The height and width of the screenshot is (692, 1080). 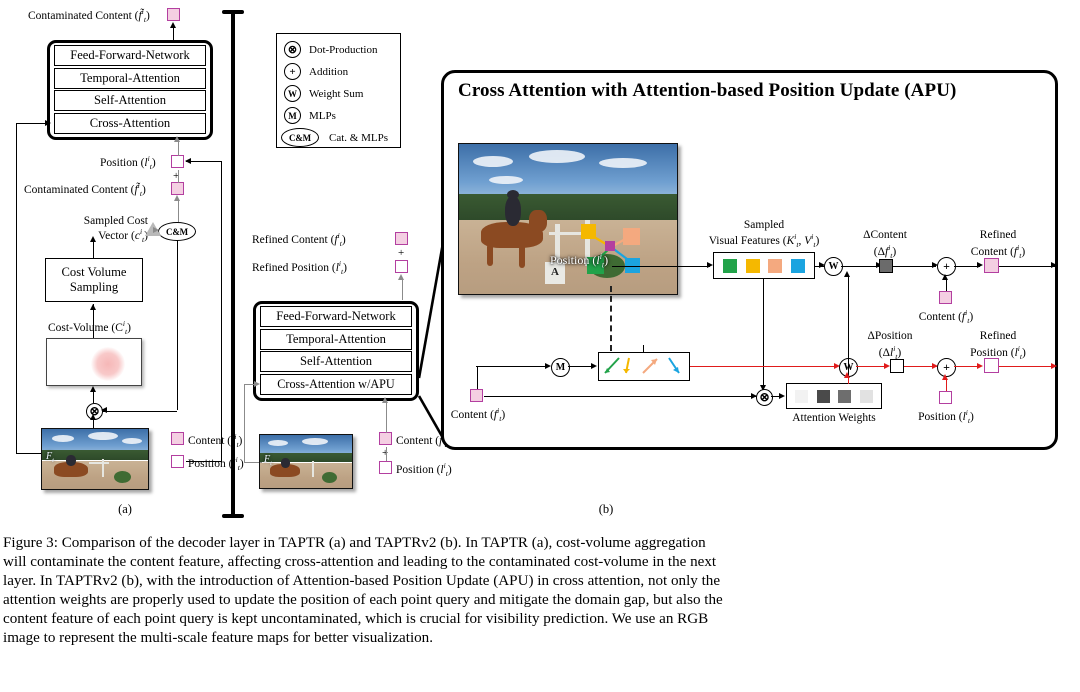 I want to click on panel-b-left-content-token, so click(x=385, y=438).